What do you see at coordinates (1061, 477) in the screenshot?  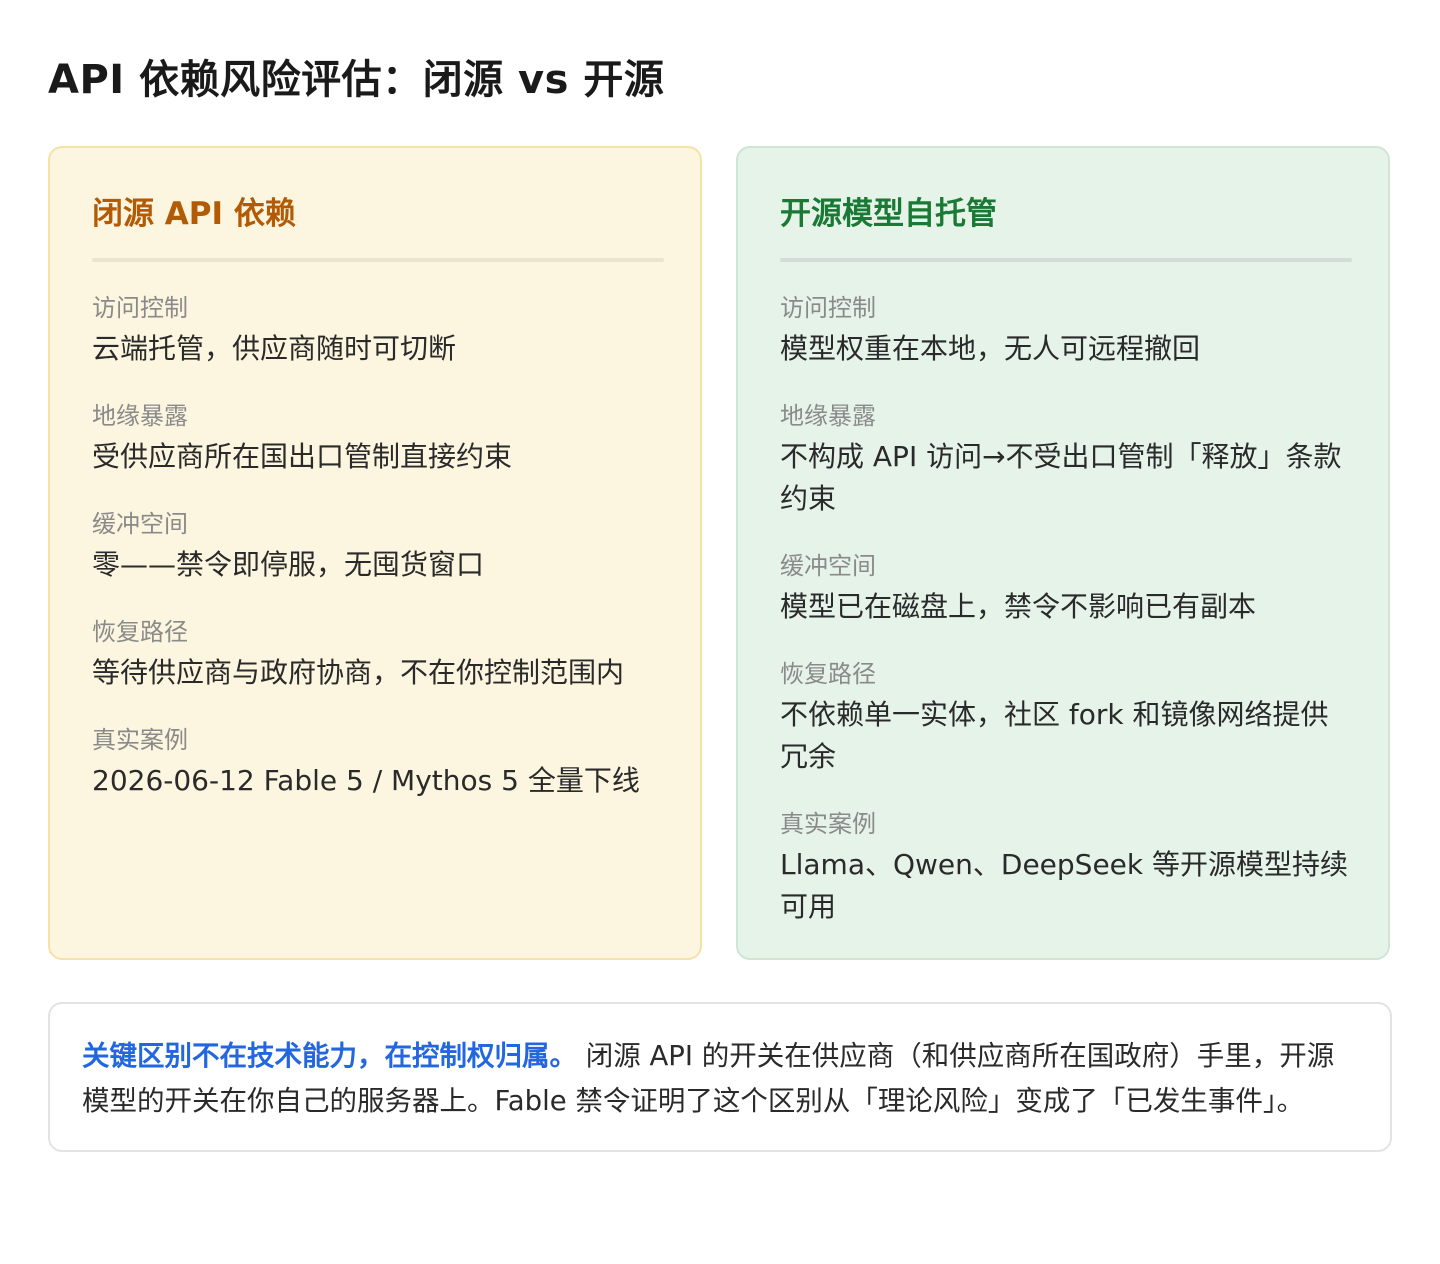 I see `attribute-value: 不构成 API 访问→不受出口管制「释放」条款约束` at bounding box center [1061, 477].